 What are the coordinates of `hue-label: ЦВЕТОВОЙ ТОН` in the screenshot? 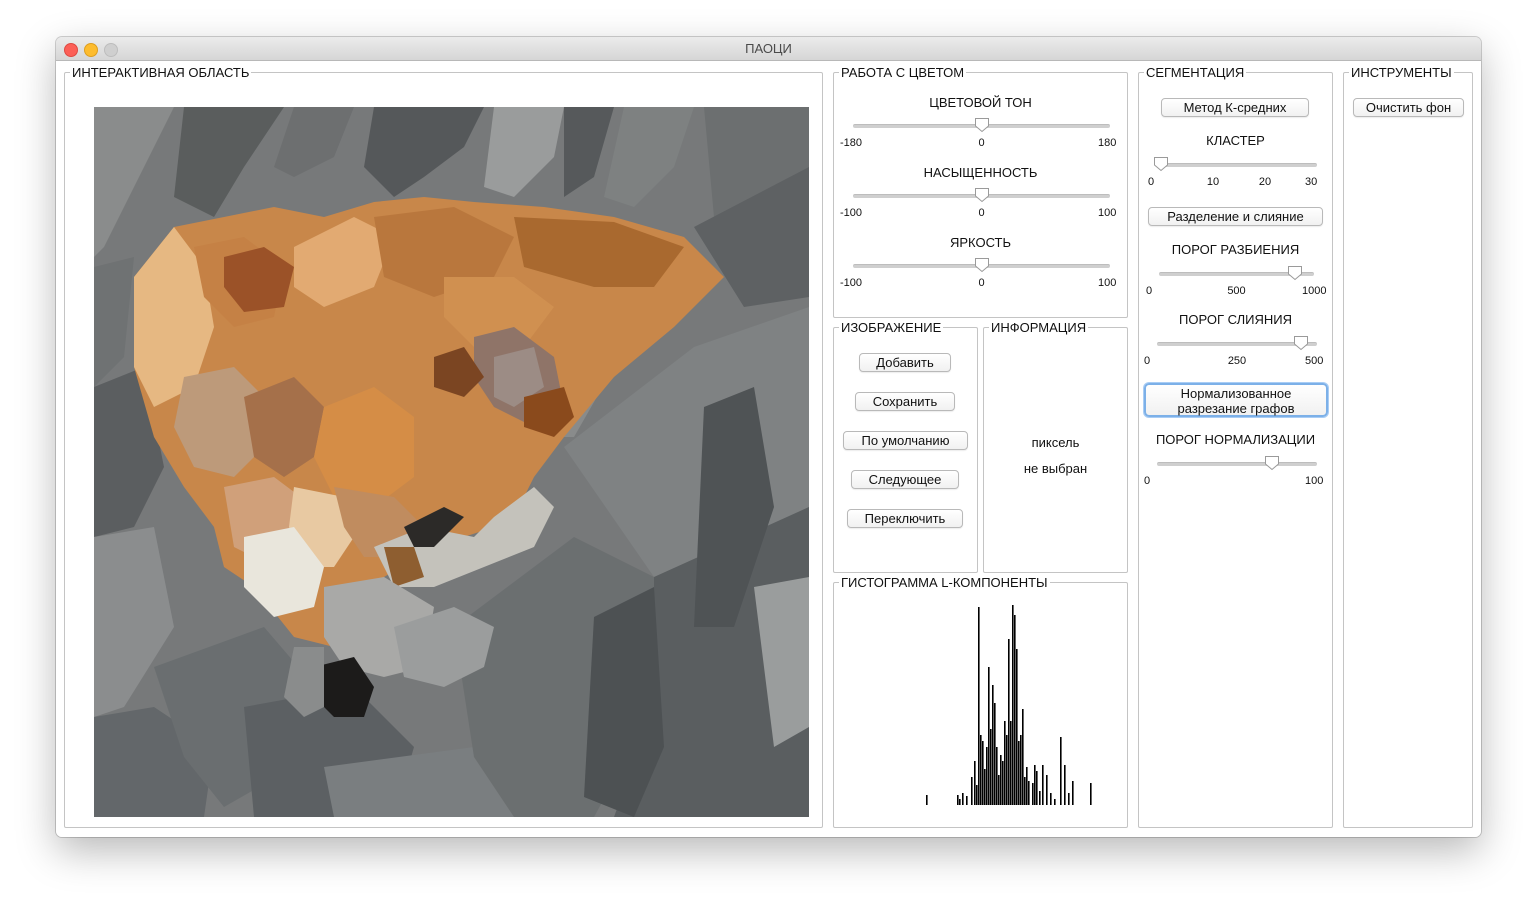 It's located at (980, 102).